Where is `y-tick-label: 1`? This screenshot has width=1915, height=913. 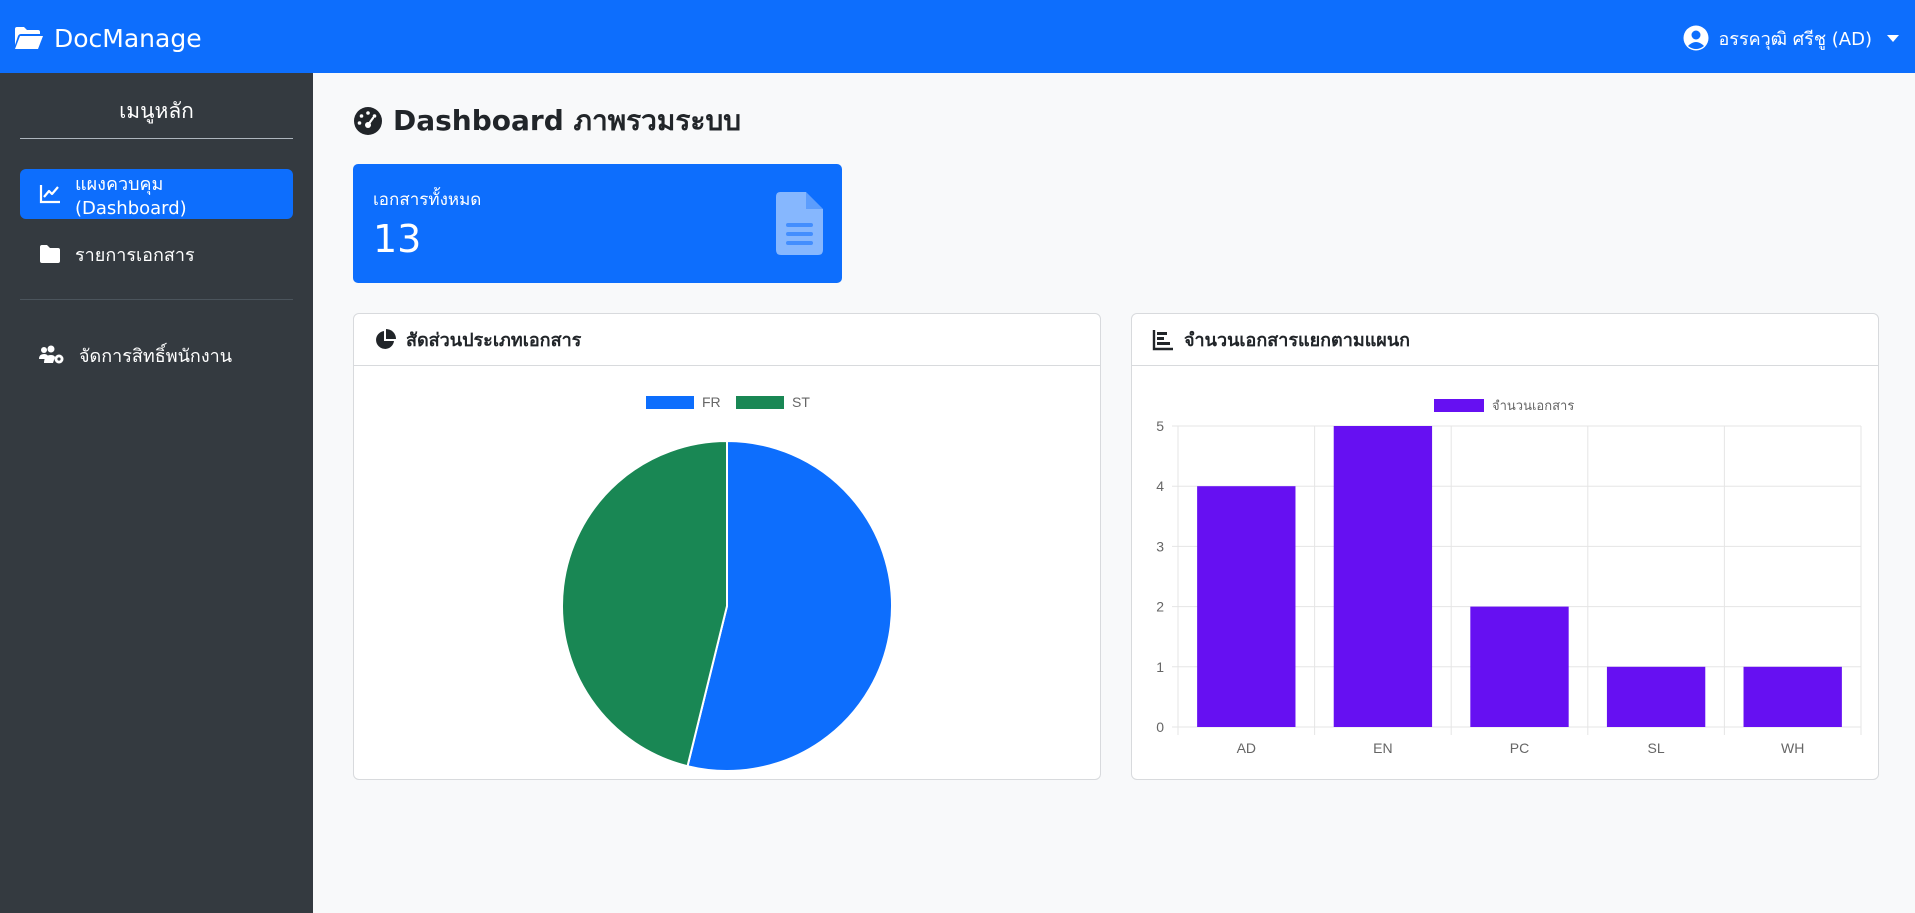 y-tick-label: 1 is located at coordinates (1160, 667).